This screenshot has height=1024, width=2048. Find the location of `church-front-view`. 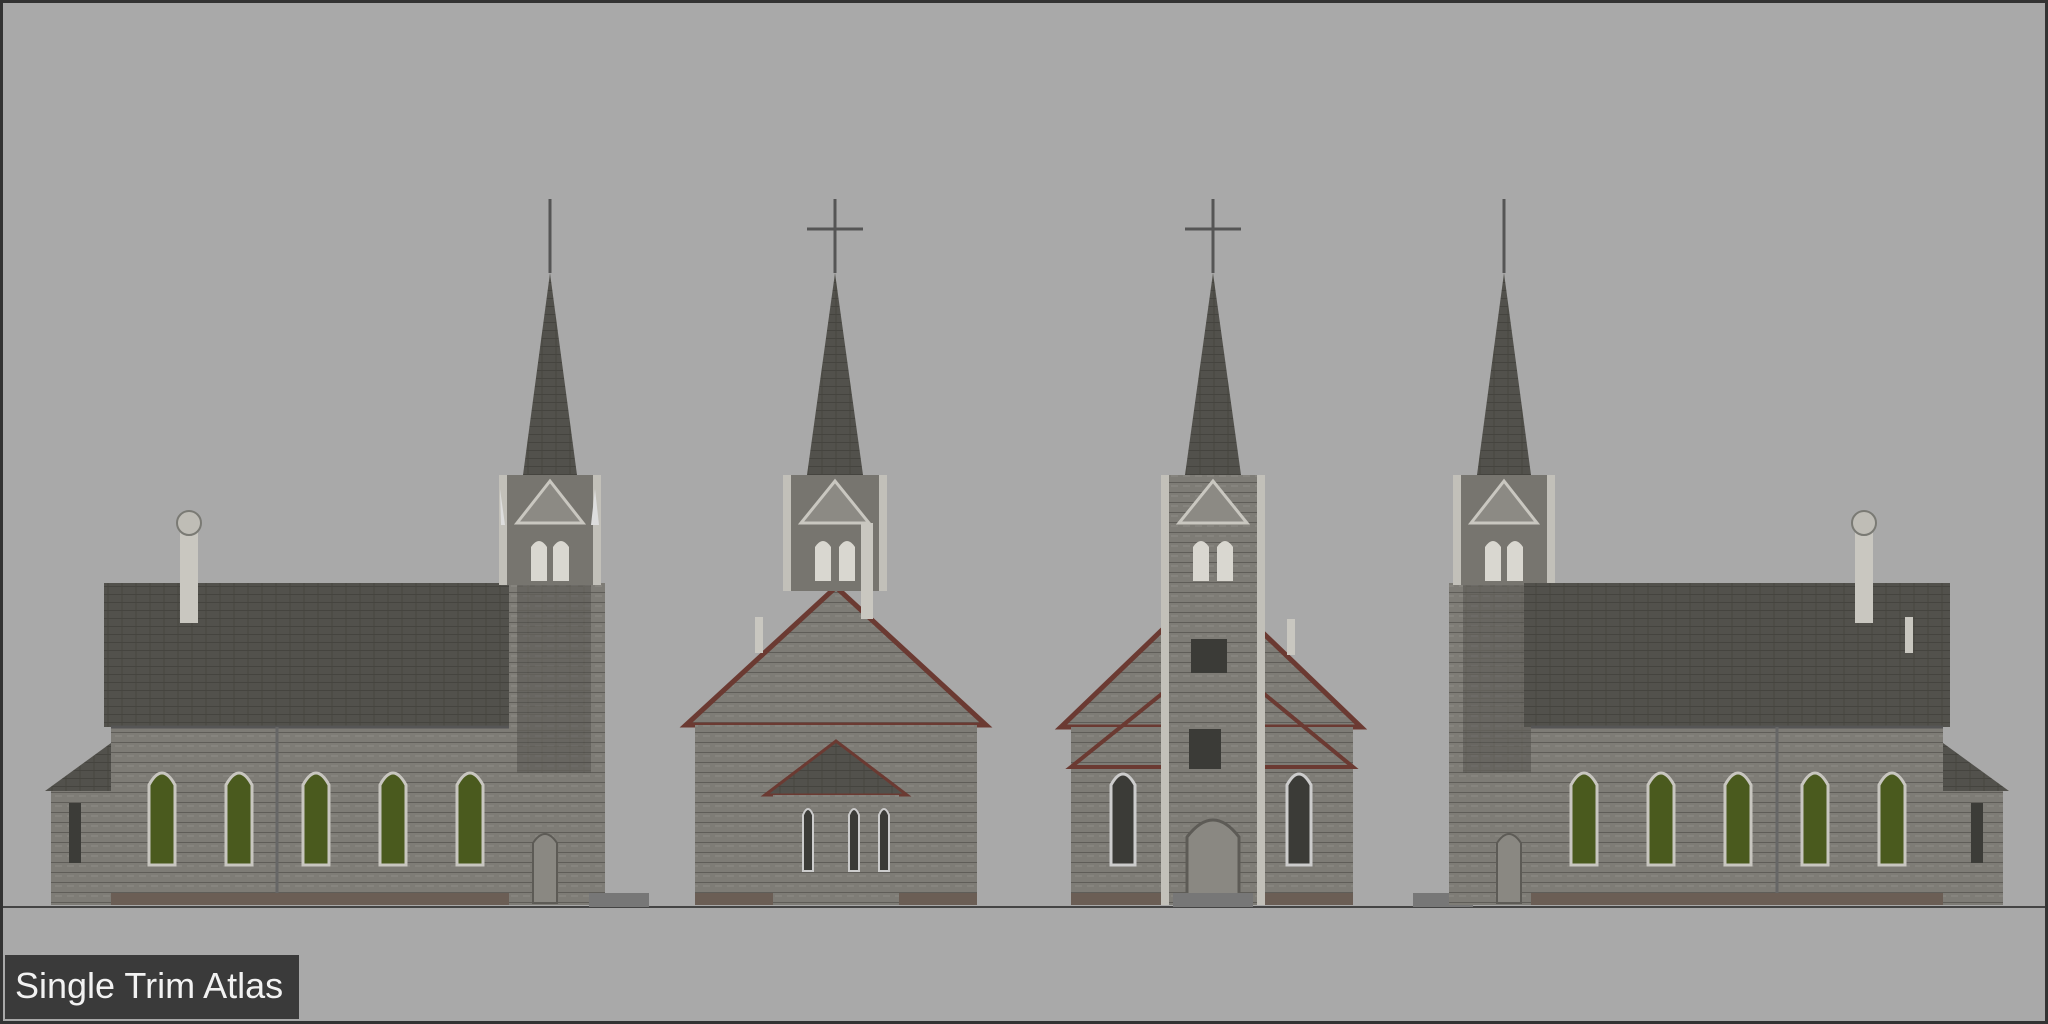

church-front-view is located at coordinates (1211, 553).